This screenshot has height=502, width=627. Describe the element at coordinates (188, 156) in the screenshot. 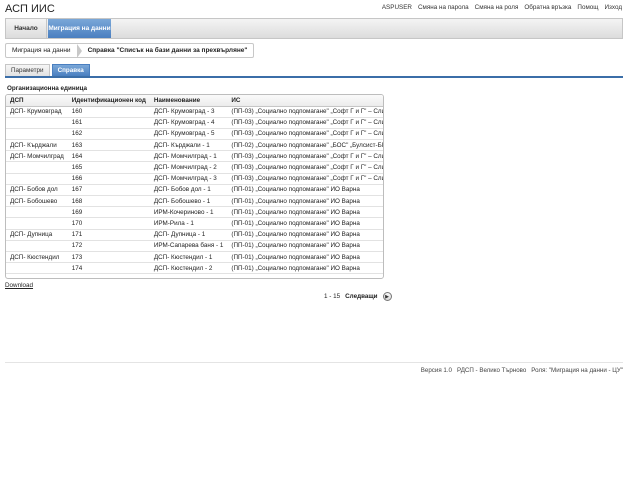

I see `cell-name: ДСП- Момчилград - 1` at that location.